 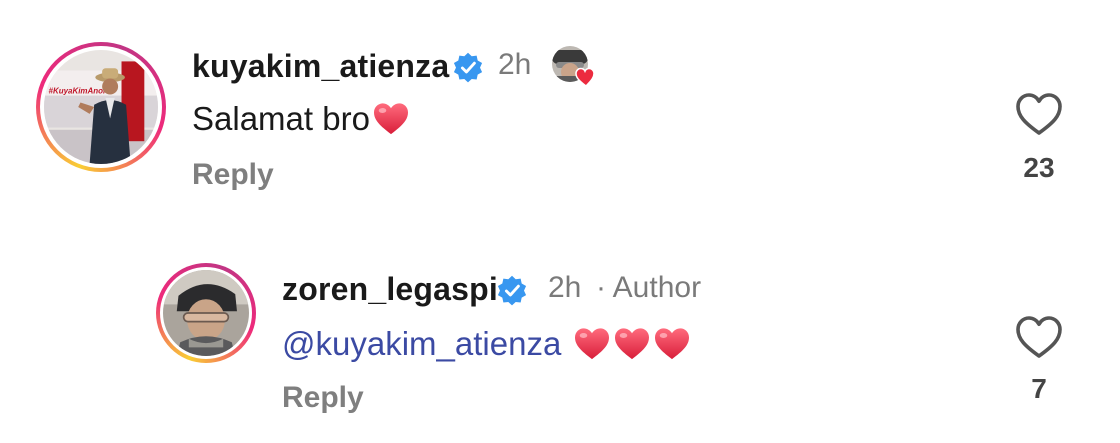 I want to click on avatar: #KuyaKimAnoNa, so click(x=101, y=107).